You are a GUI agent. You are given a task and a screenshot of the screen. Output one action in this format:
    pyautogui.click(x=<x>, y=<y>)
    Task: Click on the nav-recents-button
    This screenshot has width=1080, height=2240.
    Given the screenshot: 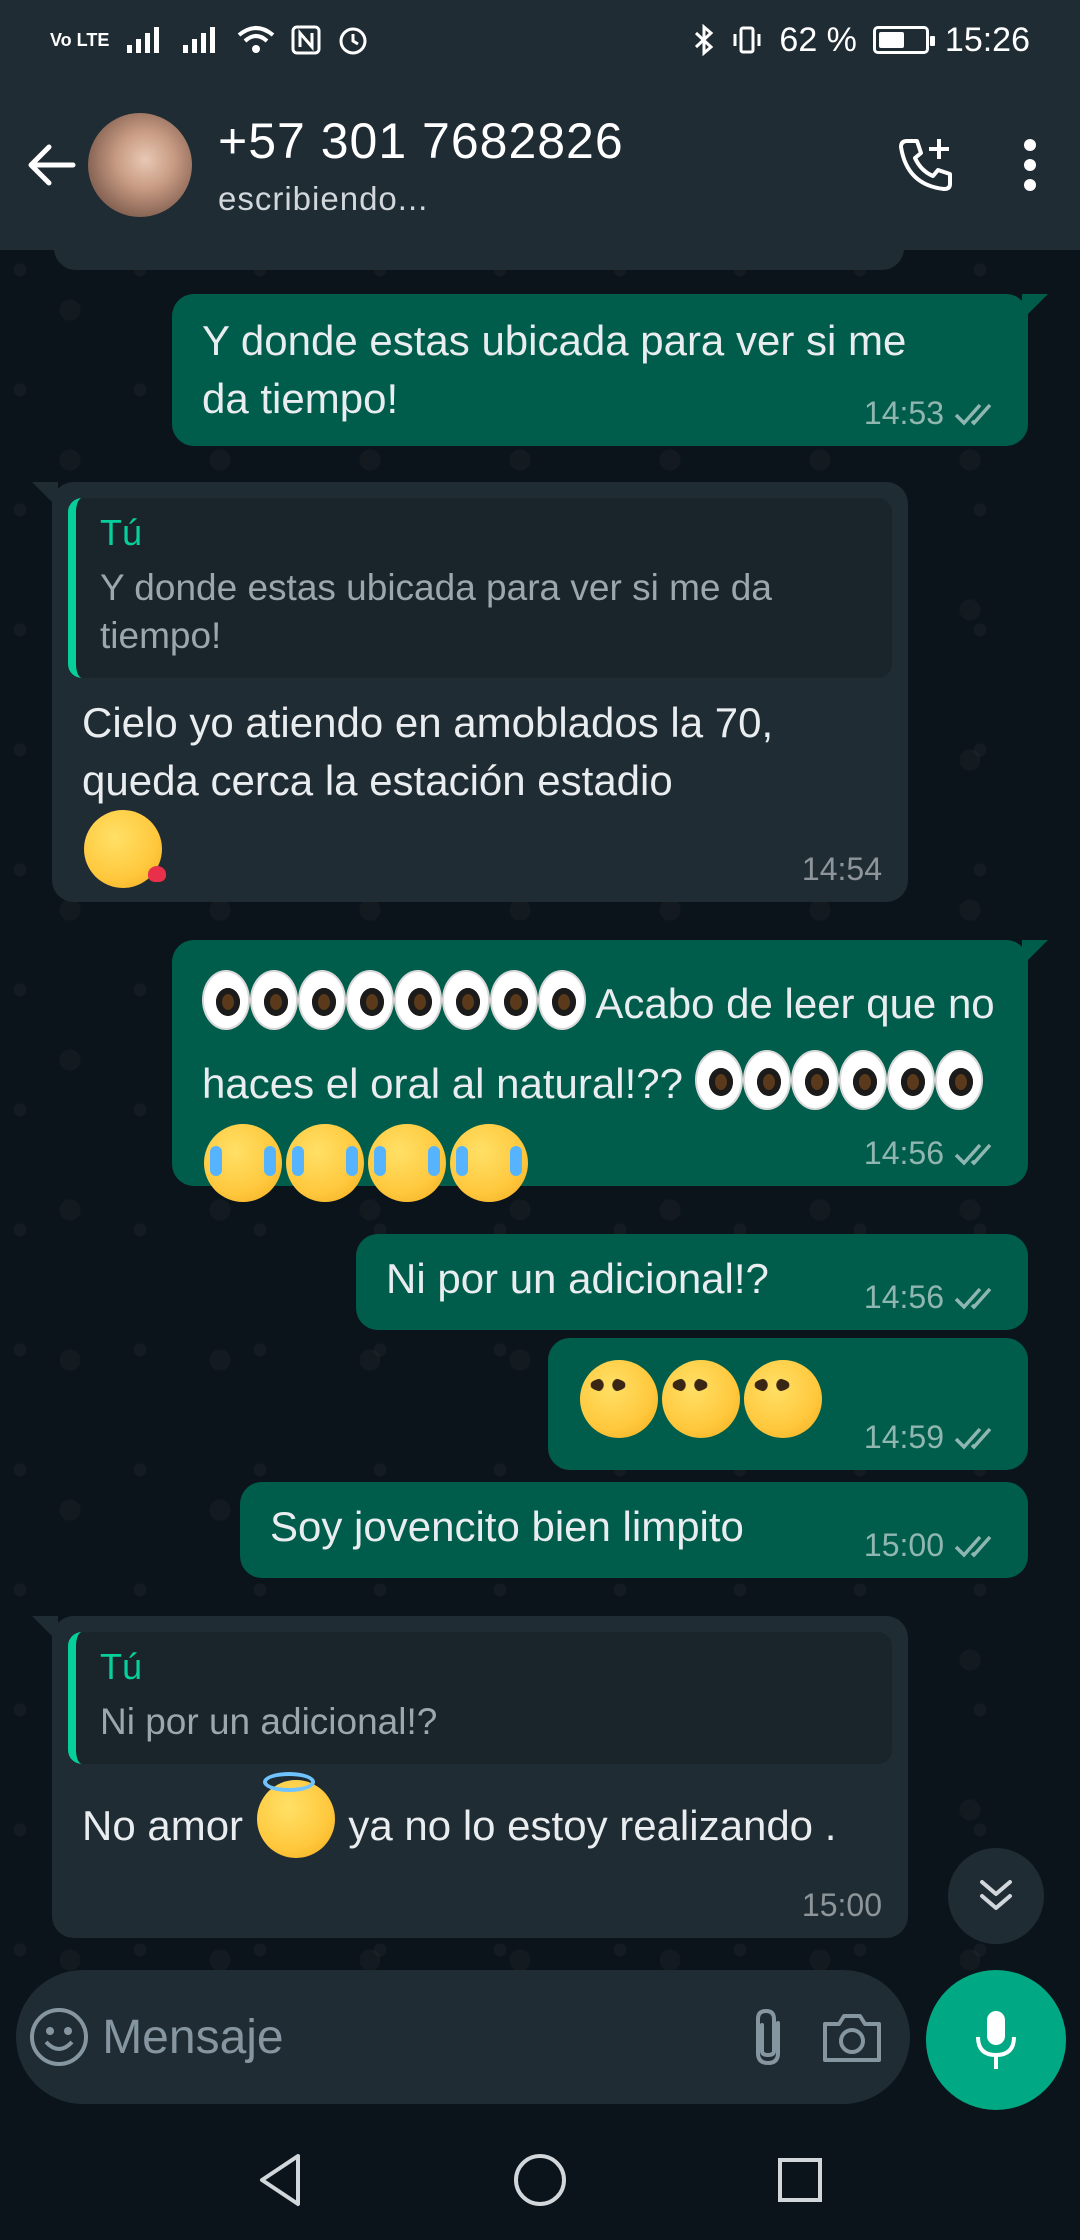 What is the action you would take?
    pyautogui.click(x=800, y=2180)
    